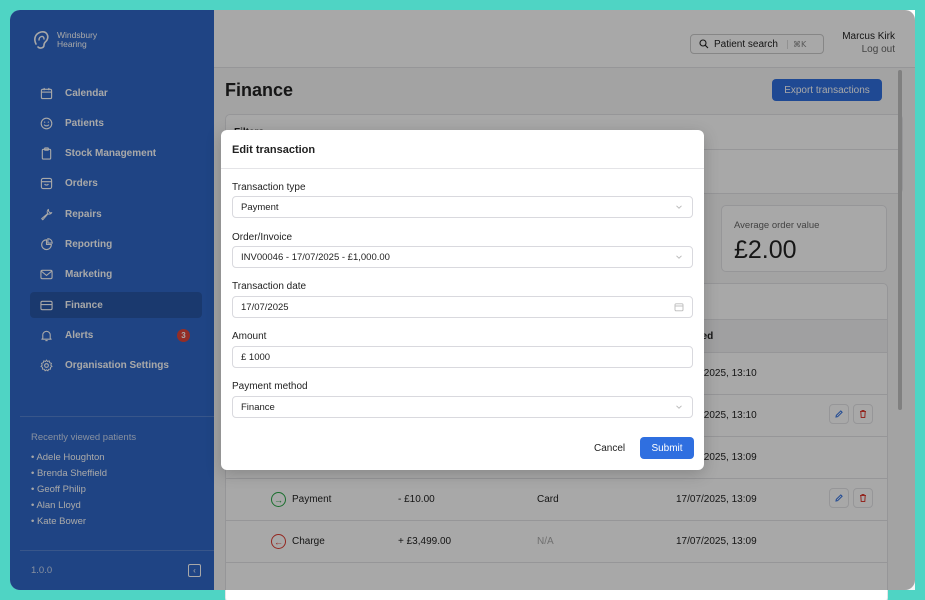 This screenshot has width=925, height=600. What do you see at coordinates (462, 257) in the screenshot?
I see `order-invoice-select: INV00046 - 17/07/2025 - £1,000.00` at bounding box center [462, 257].